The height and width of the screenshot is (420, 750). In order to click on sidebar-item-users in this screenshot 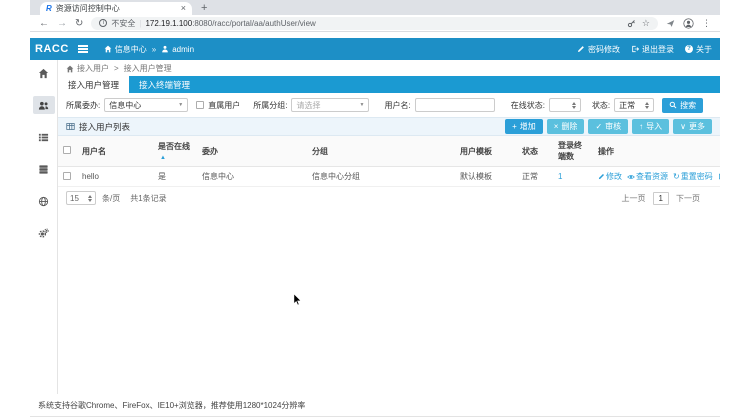, I will do `click(43, 105)`.